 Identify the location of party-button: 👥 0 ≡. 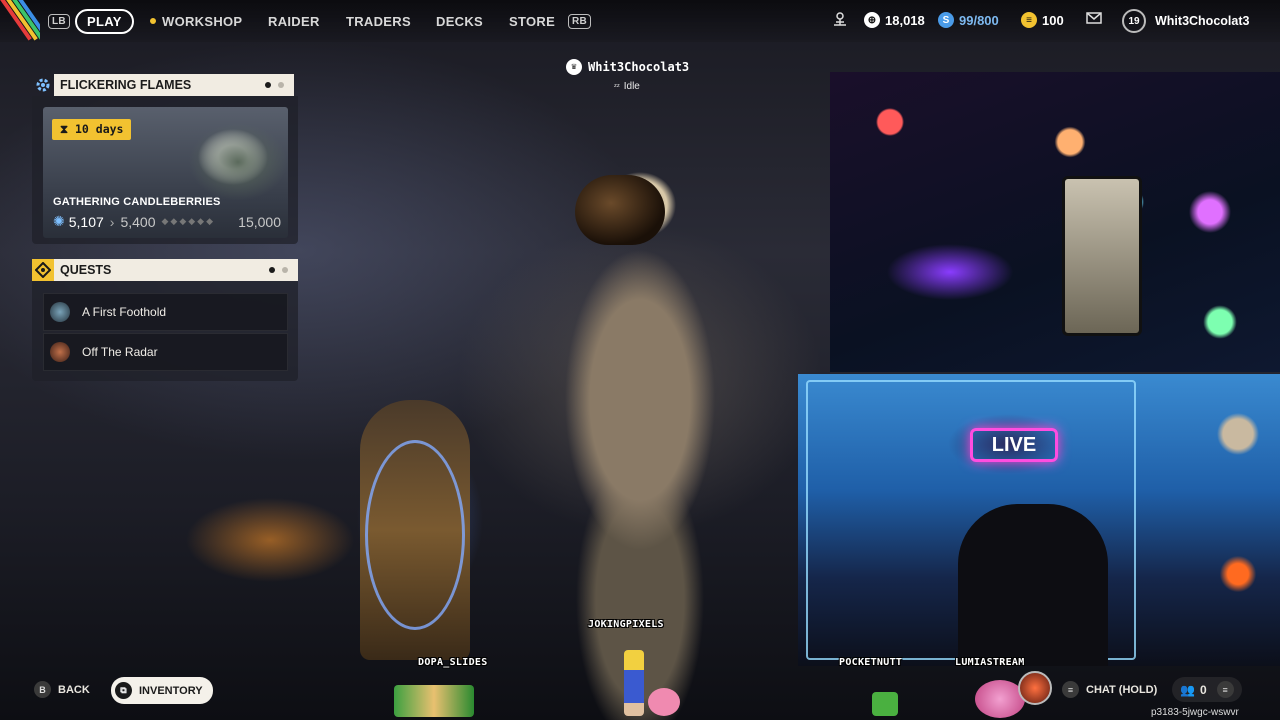
(1207, 689).